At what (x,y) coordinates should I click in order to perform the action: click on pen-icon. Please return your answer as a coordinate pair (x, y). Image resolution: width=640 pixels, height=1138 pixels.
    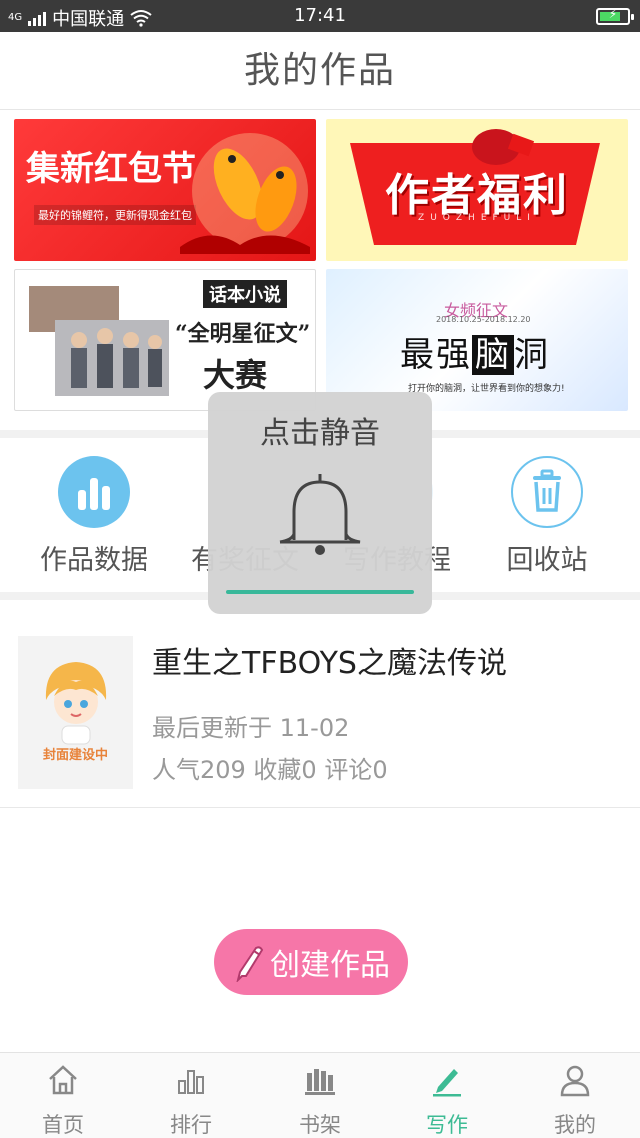
    Looking at the image, I should click on (447, 1083).